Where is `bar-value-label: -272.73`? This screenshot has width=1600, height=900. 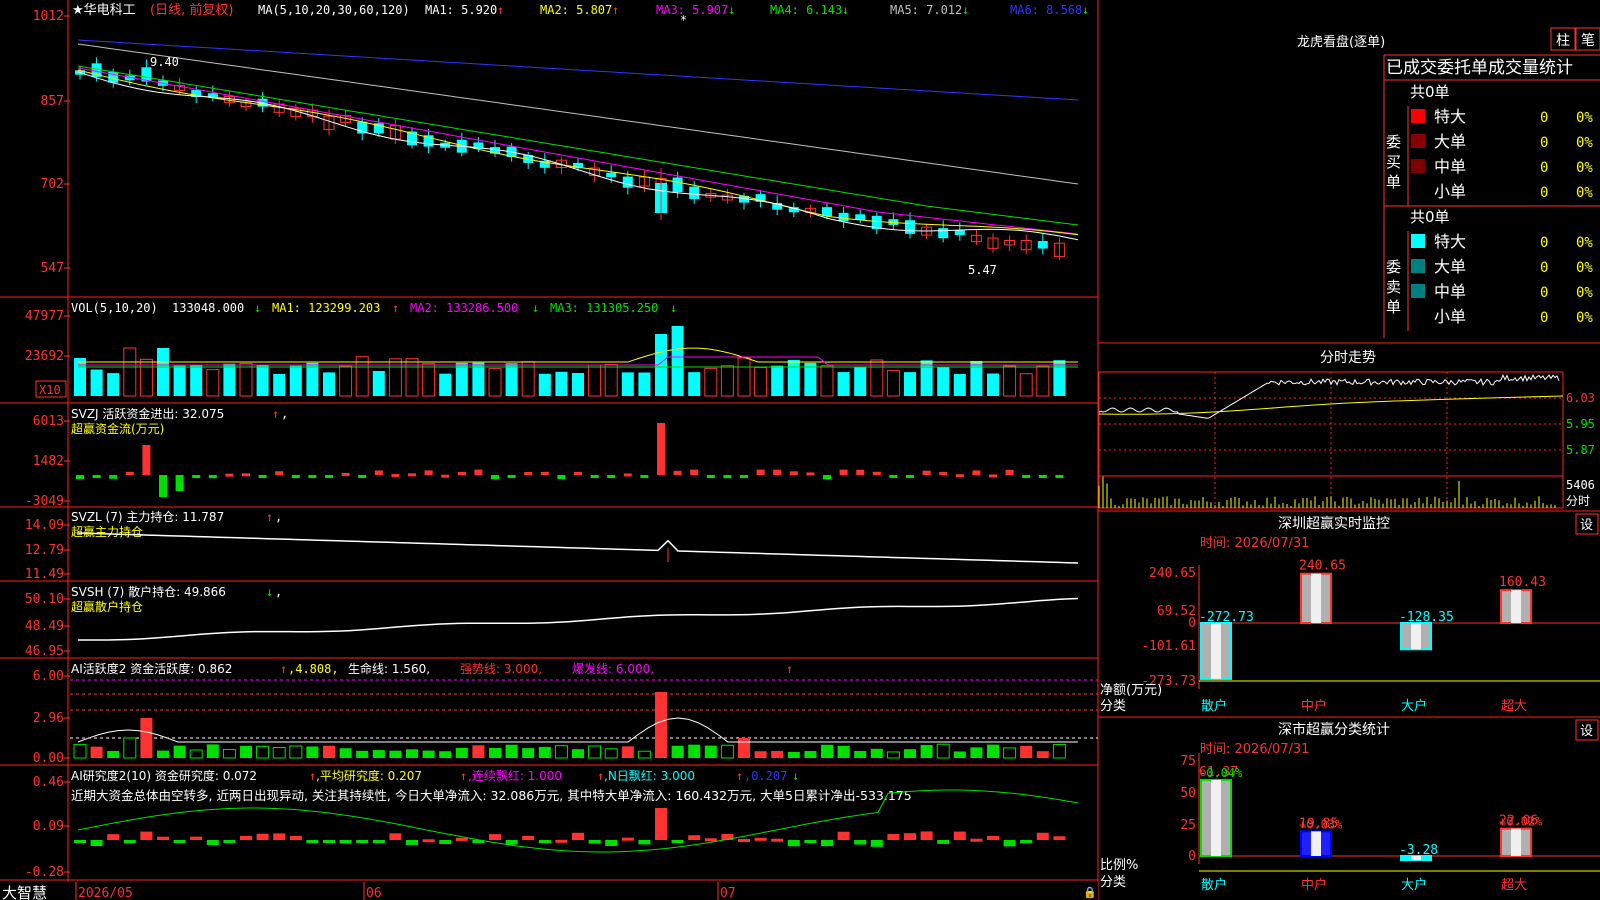
bar-value-label: -272.73 is located at coordinates (1226, 617).